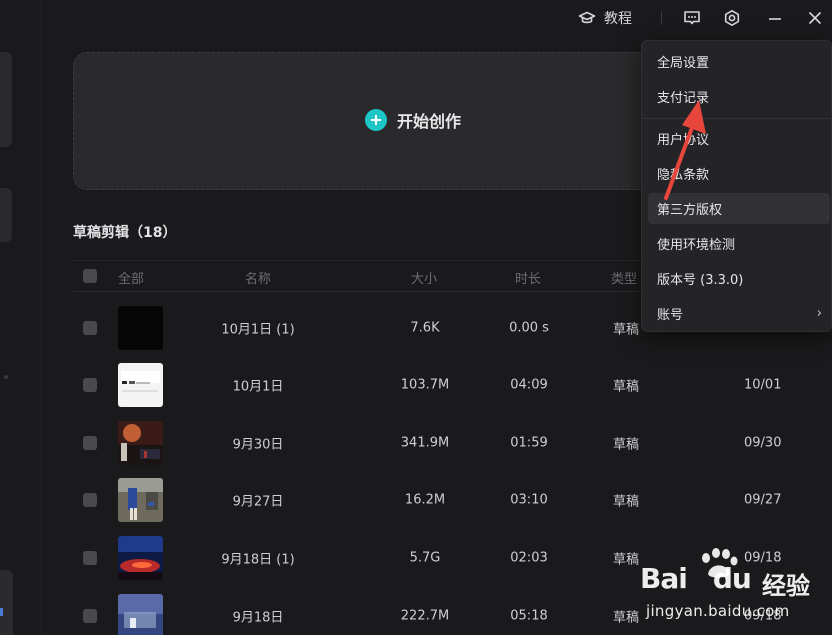 The image size is (832, 635). I want to click on menu-item-version: 版本号 (3.3.0), so click(739, 278).